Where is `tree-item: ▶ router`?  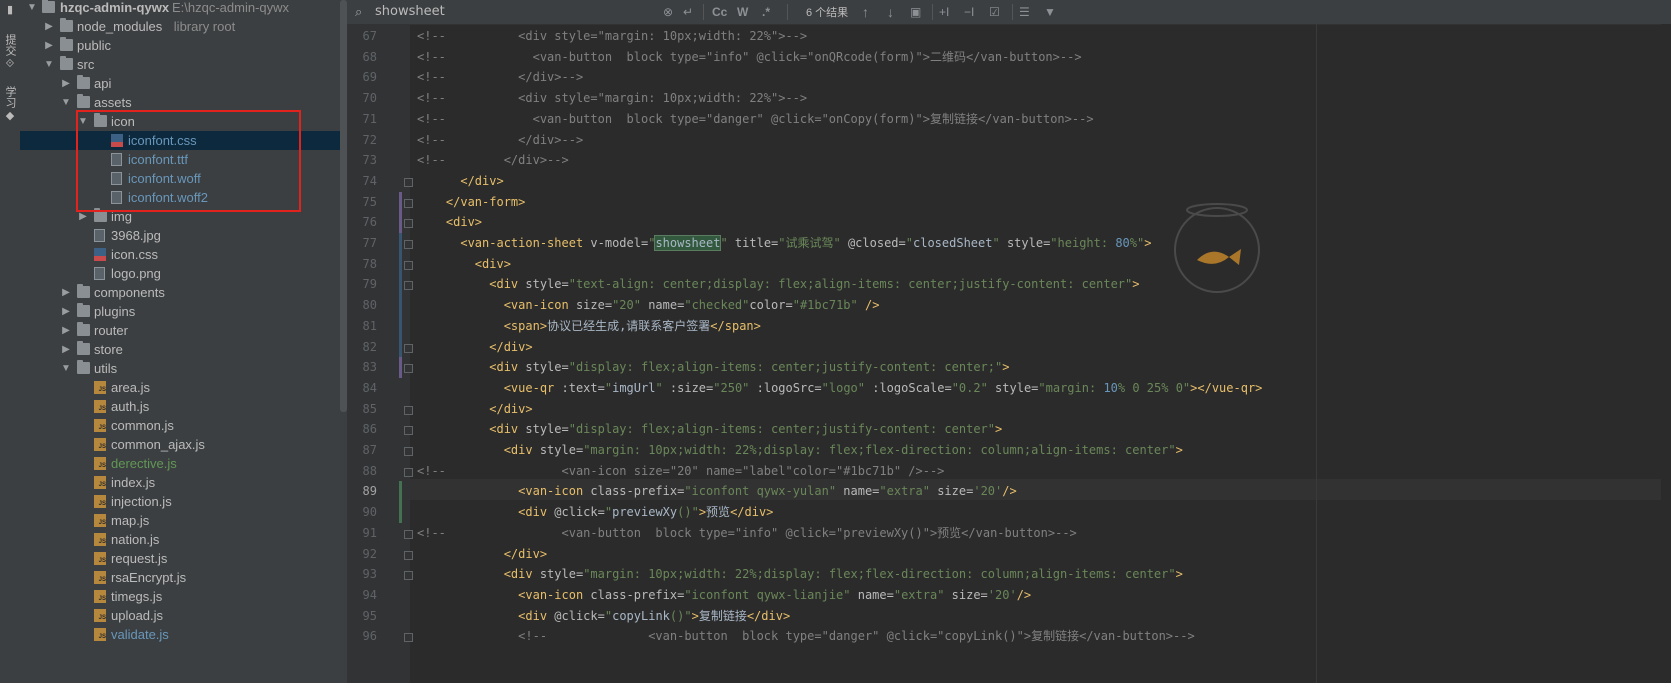 tree-item: ▶ router is located at coordinates (183, 330).